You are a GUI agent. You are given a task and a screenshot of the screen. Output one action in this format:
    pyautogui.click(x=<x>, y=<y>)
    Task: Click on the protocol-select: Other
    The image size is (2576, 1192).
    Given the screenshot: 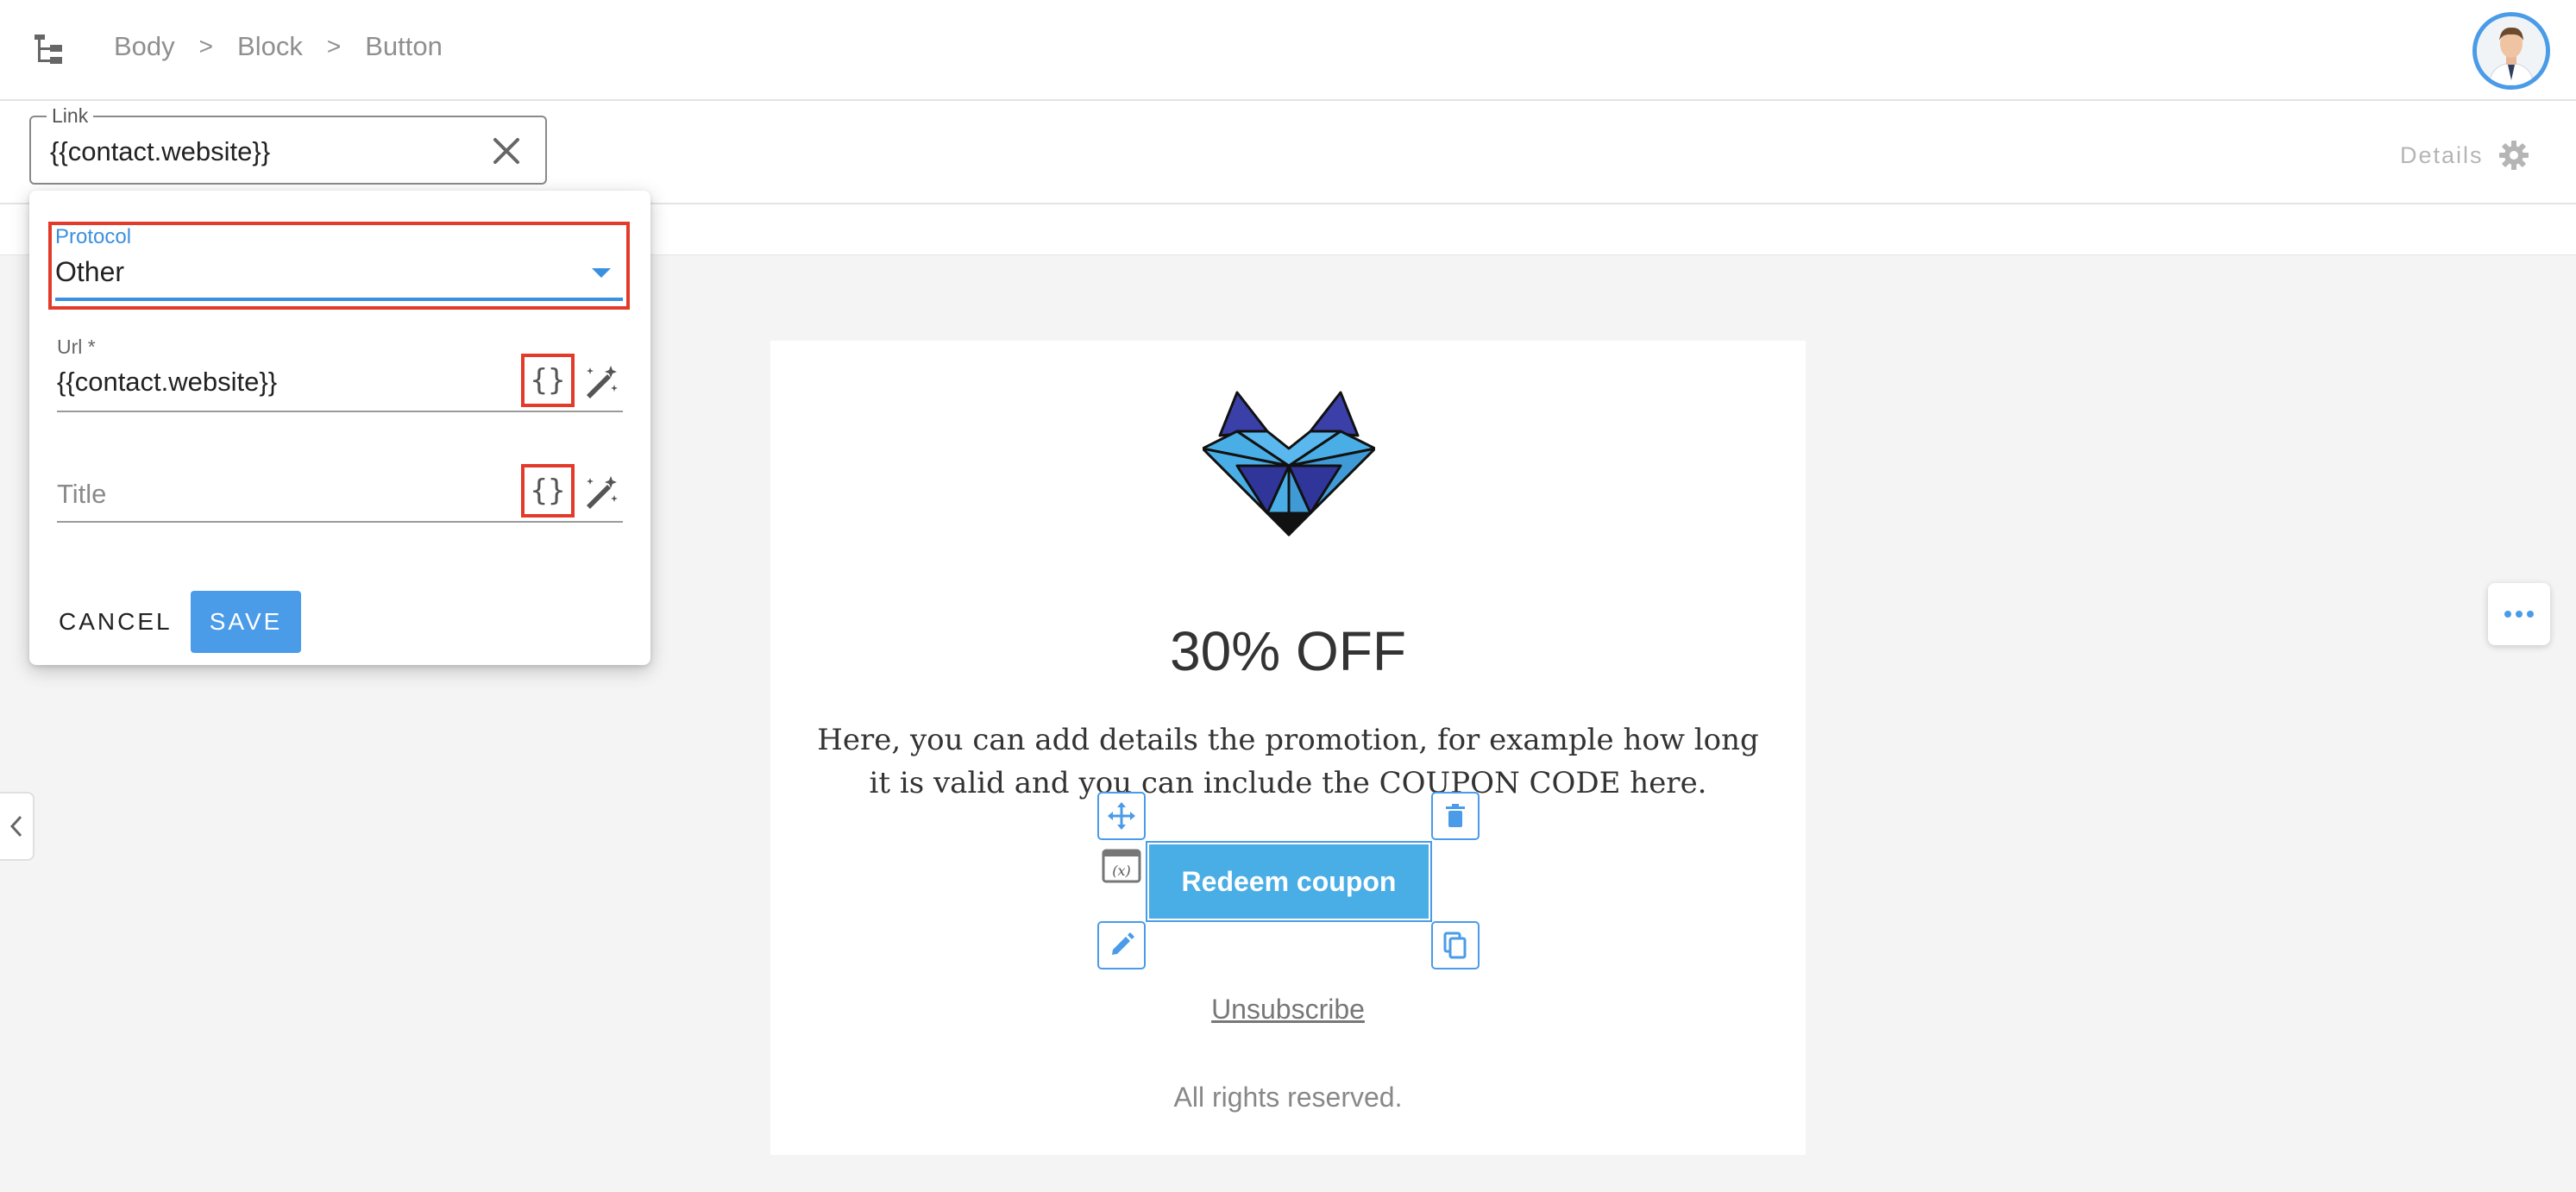 What is the action you would take?
    pyautogui.click(x=89, y=272)
    